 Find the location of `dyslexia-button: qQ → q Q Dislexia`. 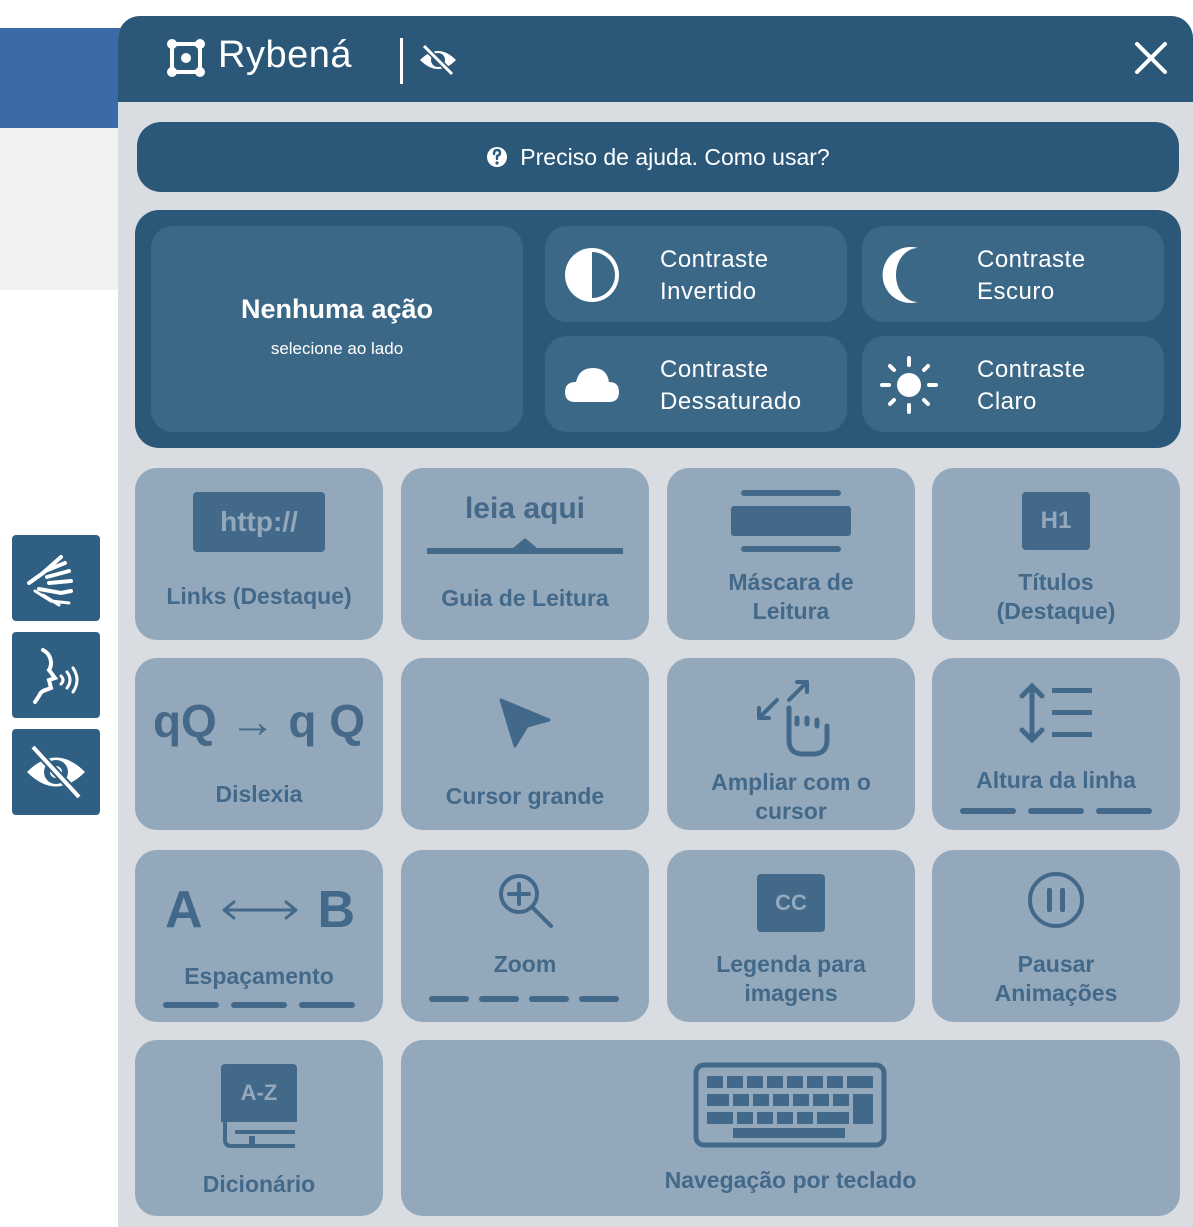

dyslexia-button: qQ → q Q Dislexia is located at coordinates (259, 744).